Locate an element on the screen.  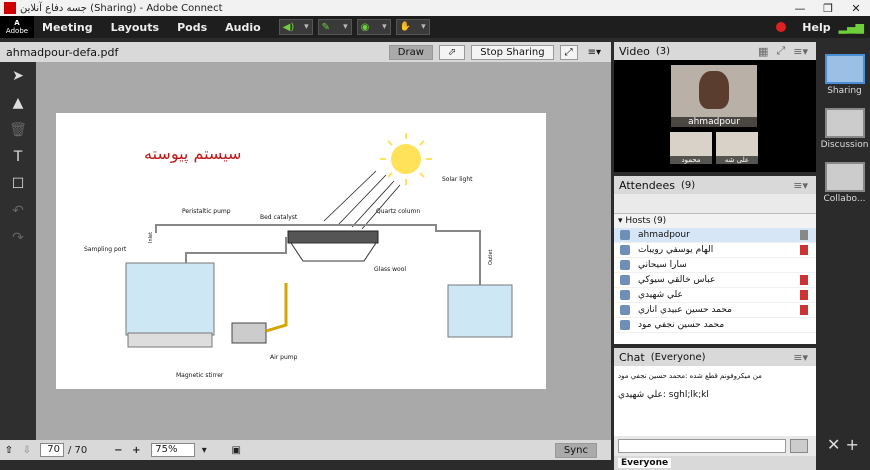
document-filename: ahmadpour-defa.pdf is located at coordinates (62, 52).